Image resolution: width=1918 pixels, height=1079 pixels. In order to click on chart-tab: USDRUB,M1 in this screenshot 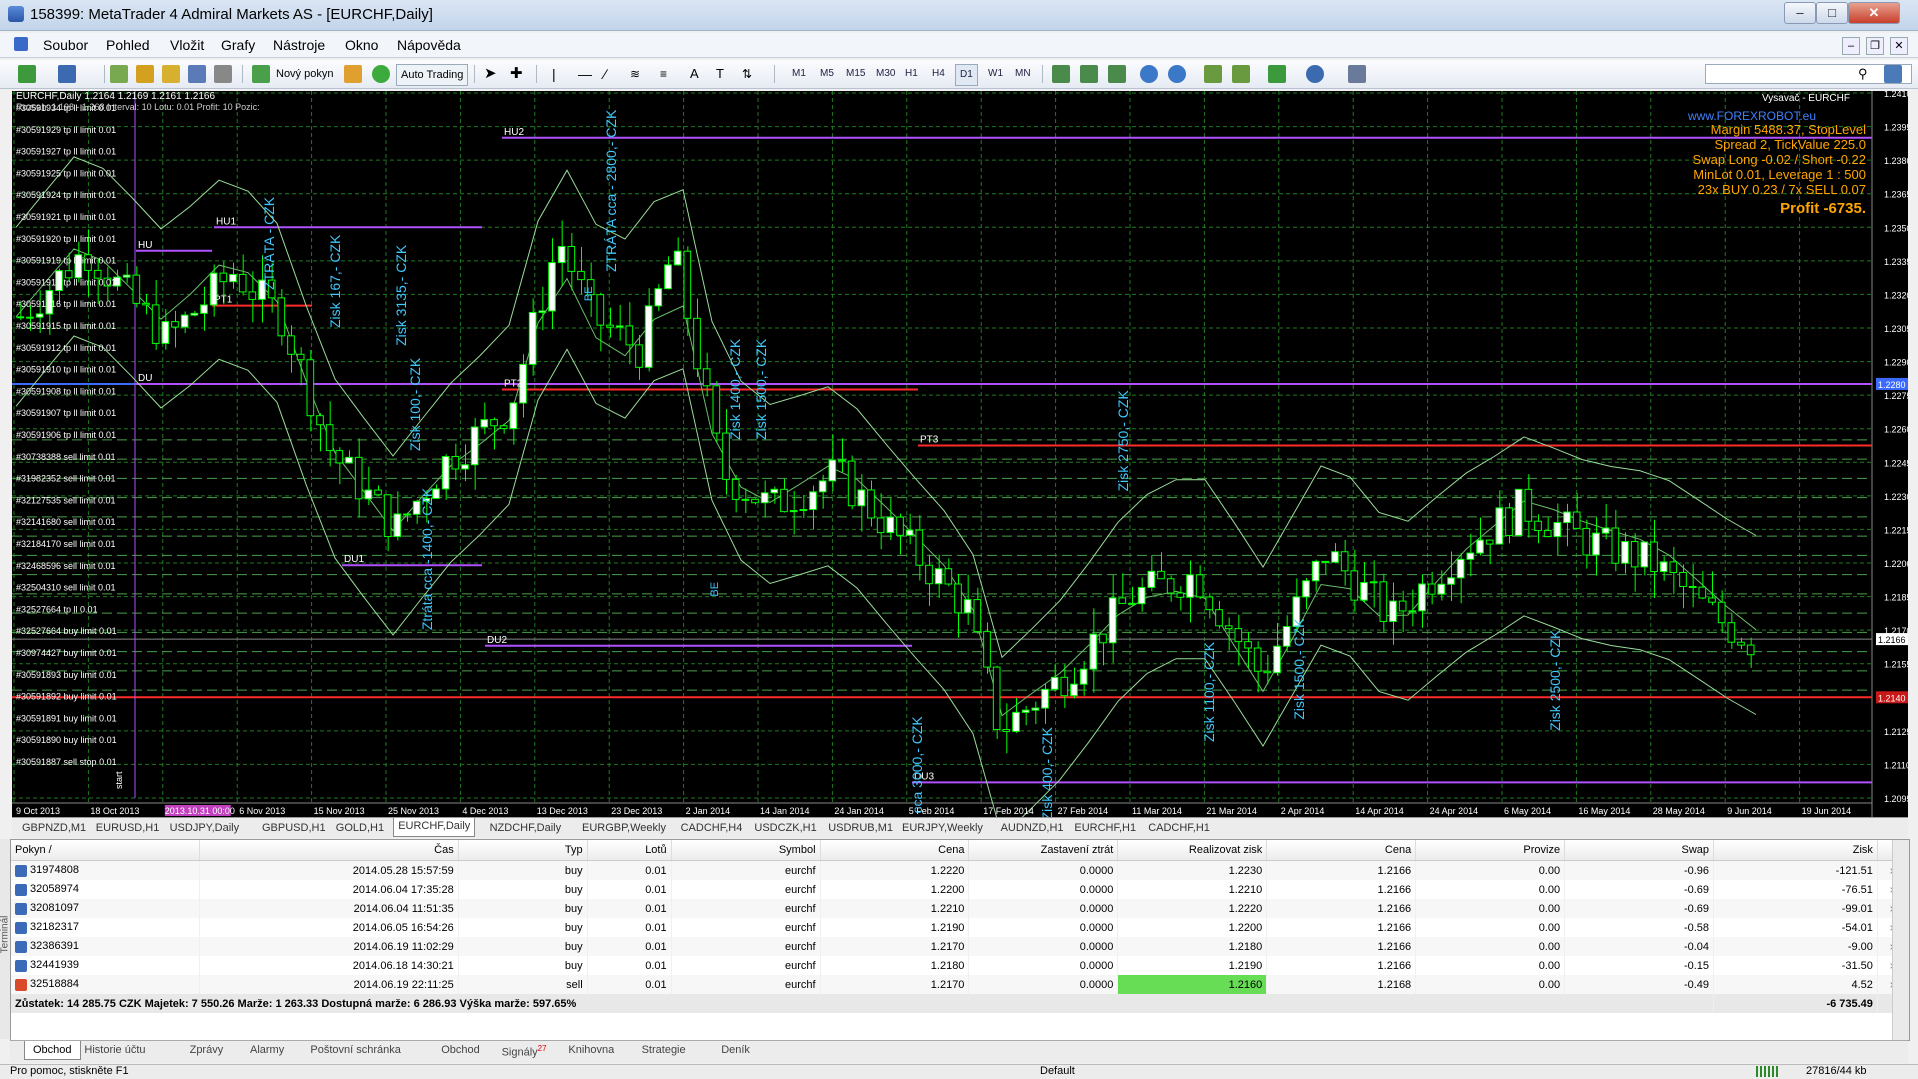, I will do `click(860, 828)`.